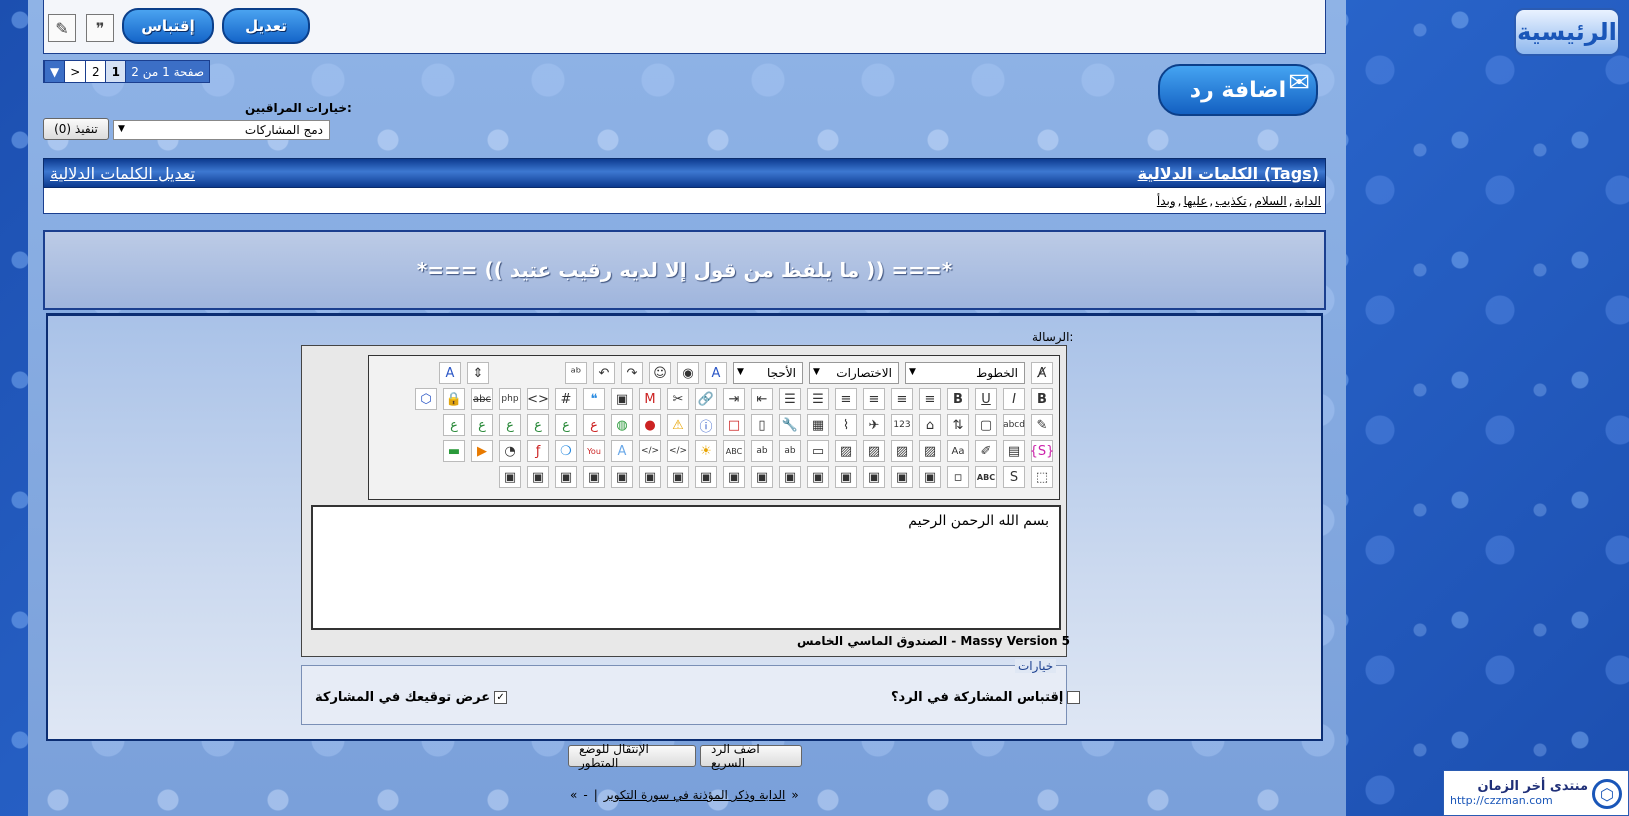 This screenshot has height=816, width=1629. I want to click on smiley-icon: ☺, so click(660, 373).